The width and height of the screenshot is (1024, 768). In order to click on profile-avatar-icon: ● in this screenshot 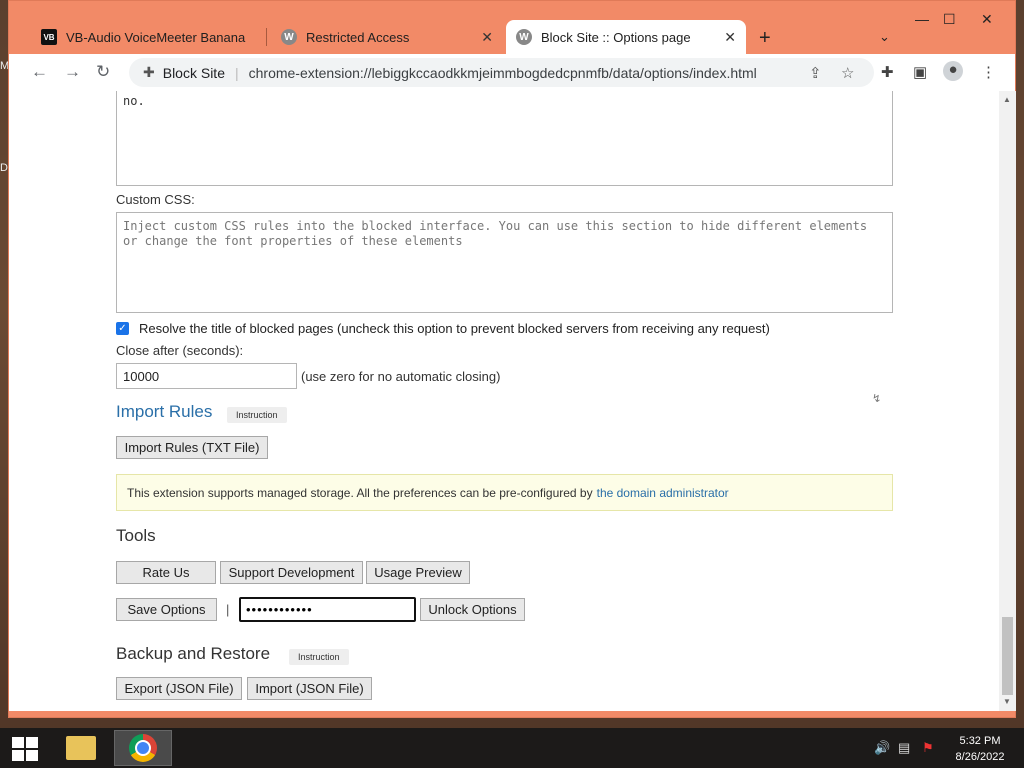, I will do `click(953, 71)`.